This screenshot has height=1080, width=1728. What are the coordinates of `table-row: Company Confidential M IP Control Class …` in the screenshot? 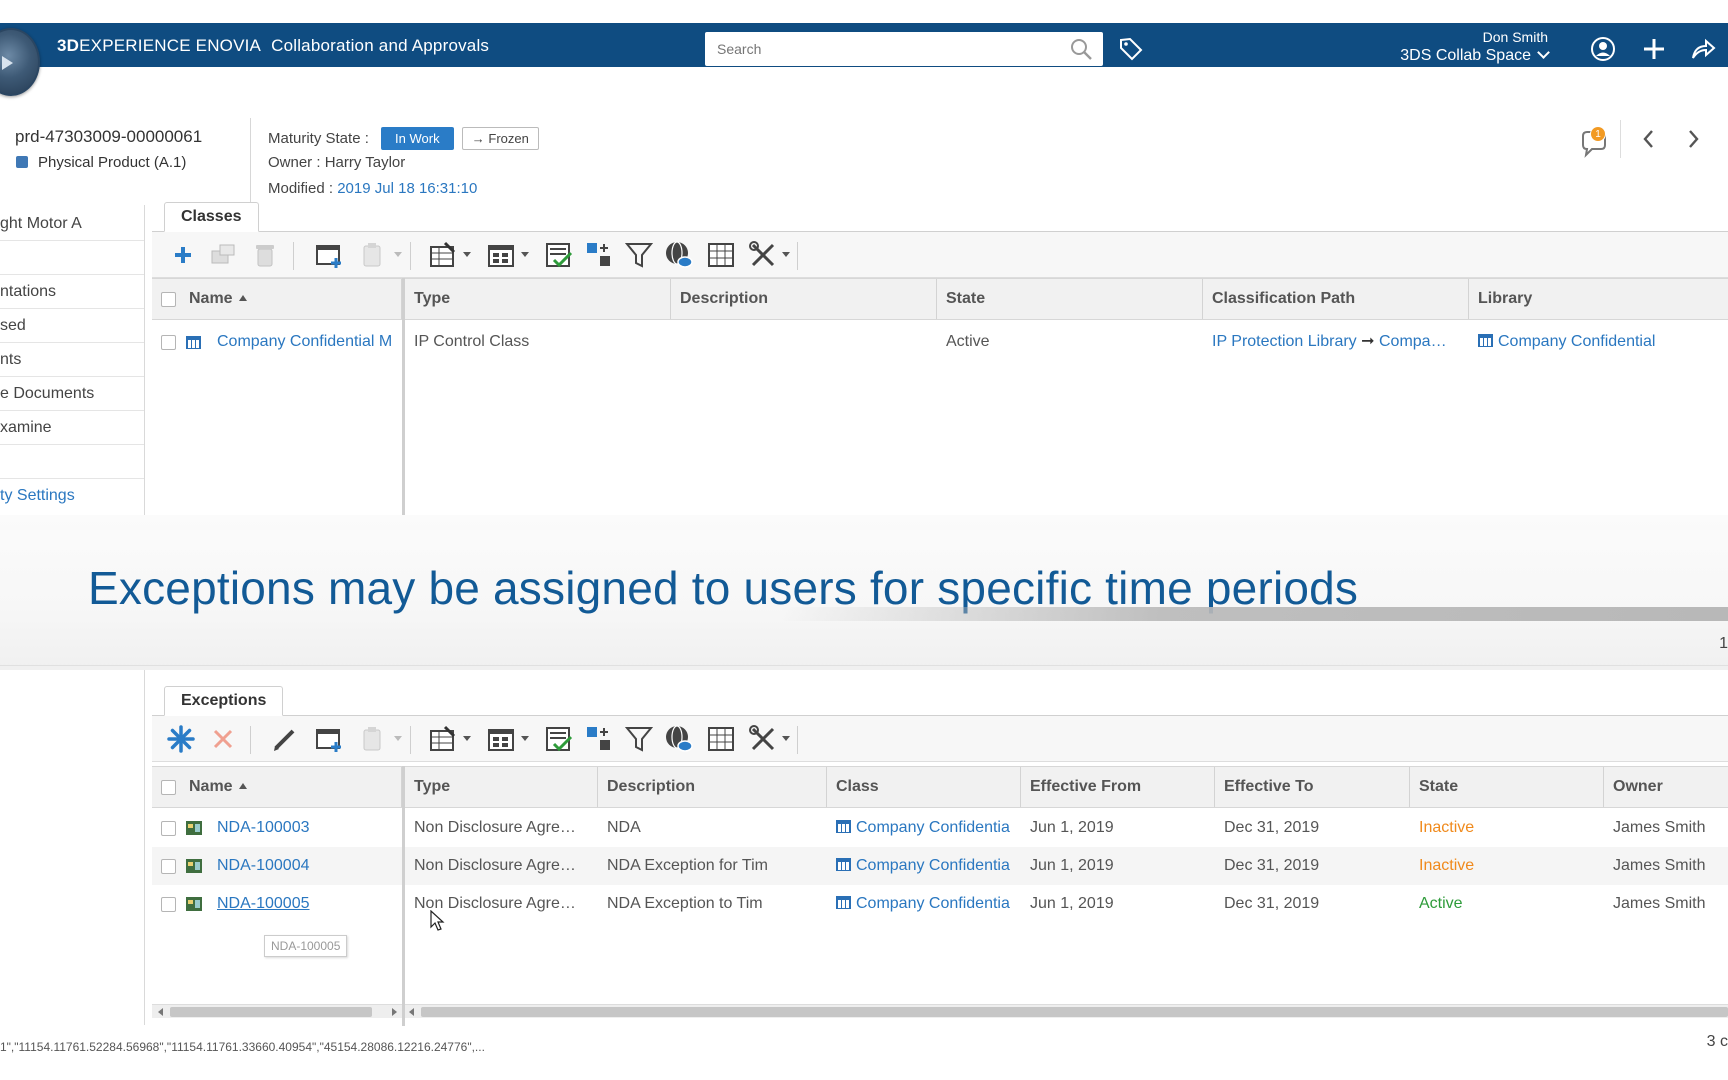 It's located at (940, 342).